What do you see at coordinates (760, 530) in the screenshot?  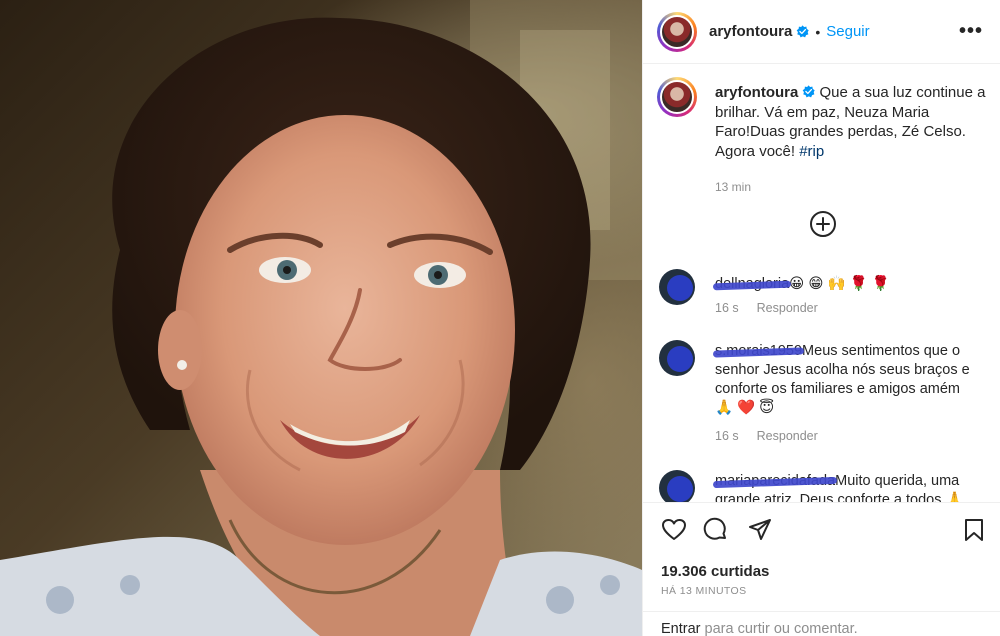 I see `share-send-icon` at bounding box center [760, 530].